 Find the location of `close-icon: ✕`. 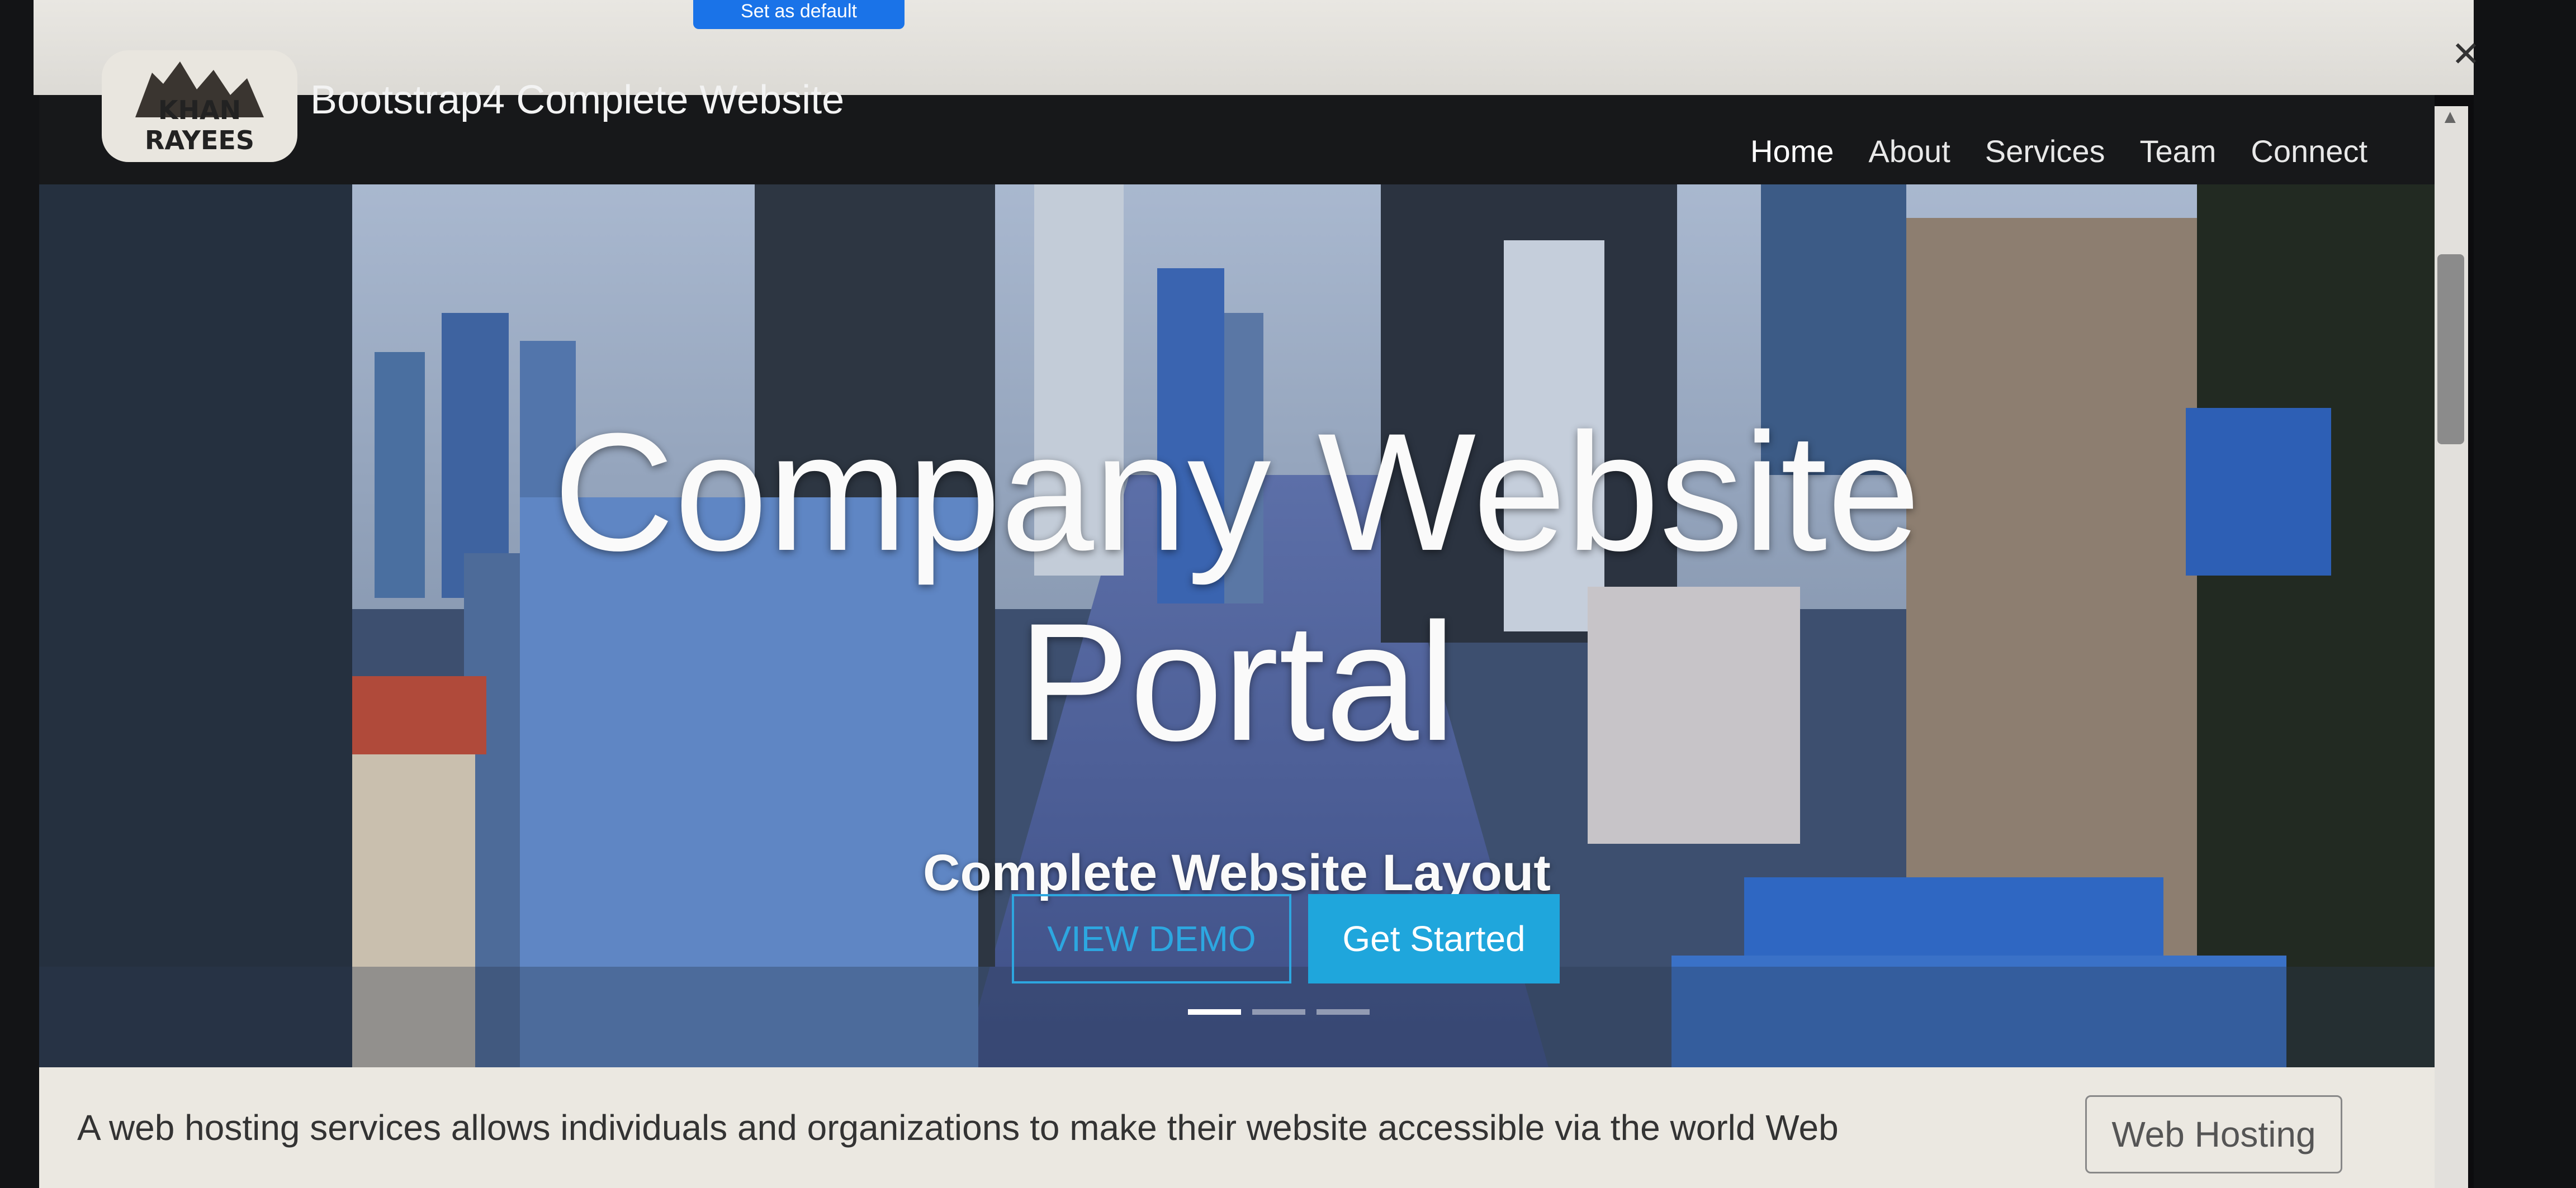

close-icon: ✕ is located at coordinates (2465, 54).